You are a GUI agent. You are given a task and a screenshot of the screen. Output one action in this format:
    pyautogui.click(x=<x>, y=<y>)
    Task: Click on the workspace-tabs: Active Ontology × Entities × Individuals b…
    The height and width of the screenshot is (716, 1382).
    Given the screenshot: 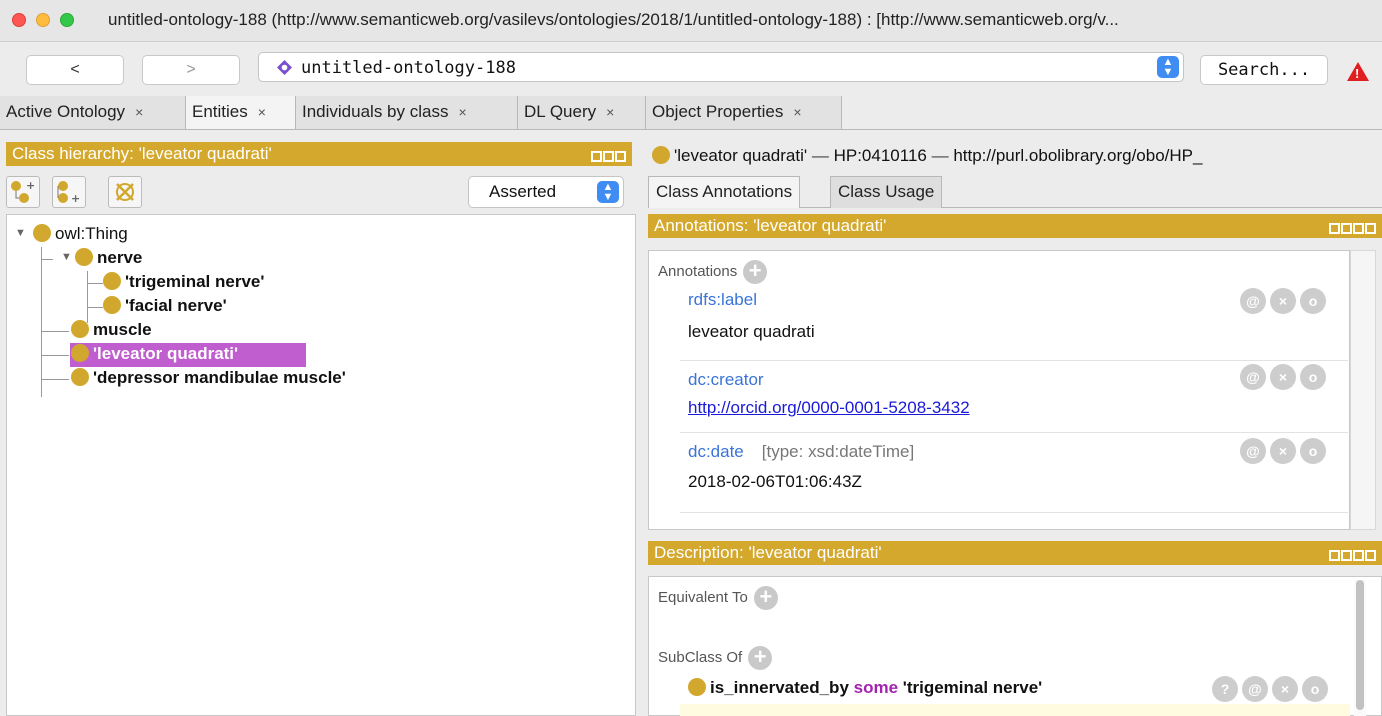 What is the action you would take?
    pyautogui.click(x=691, y=113)
    